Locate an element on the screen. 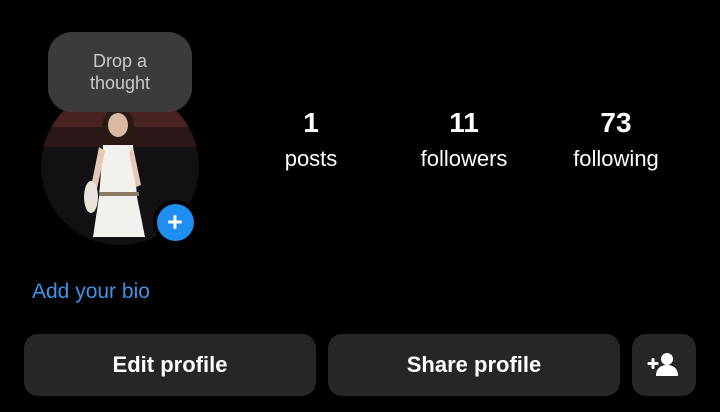  share-profile-button: Share profile is located at coordinates (474, 365).